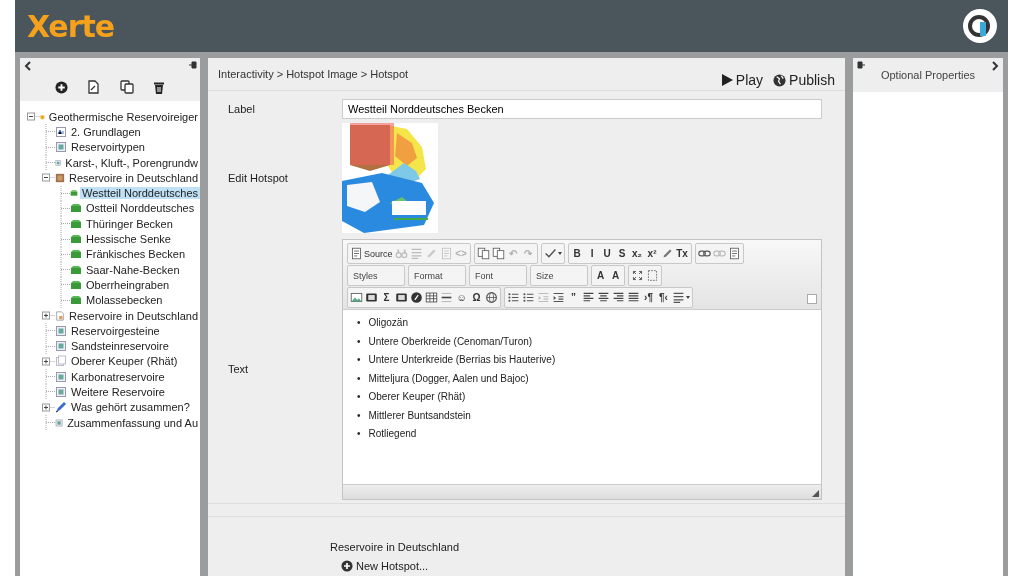  What do you see at coordinates (682, 253) in the screenshot?
I see `toolbar-button: Tx` at bounding box center [682, 253].